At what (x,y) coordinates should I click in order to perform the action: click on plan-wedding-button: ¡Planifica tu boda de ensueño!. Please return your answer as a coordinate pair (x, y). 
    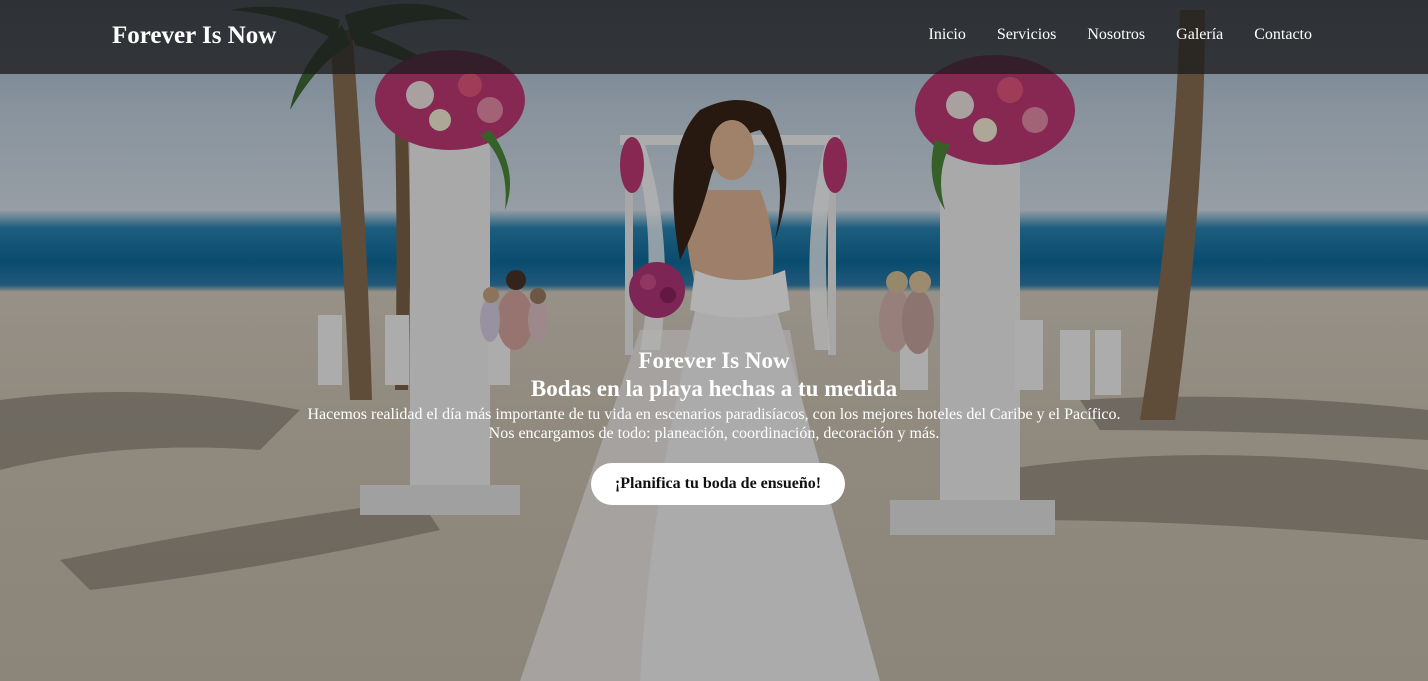
    Looking at the image, I should click on (718, 484).